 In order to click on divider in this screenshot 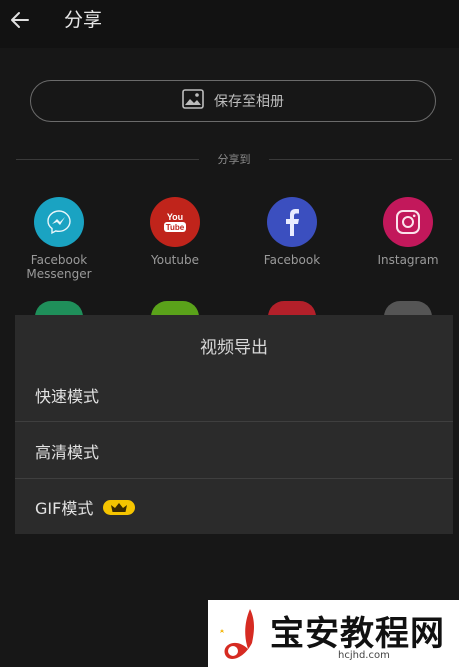, I will do `click(234, 421)`.